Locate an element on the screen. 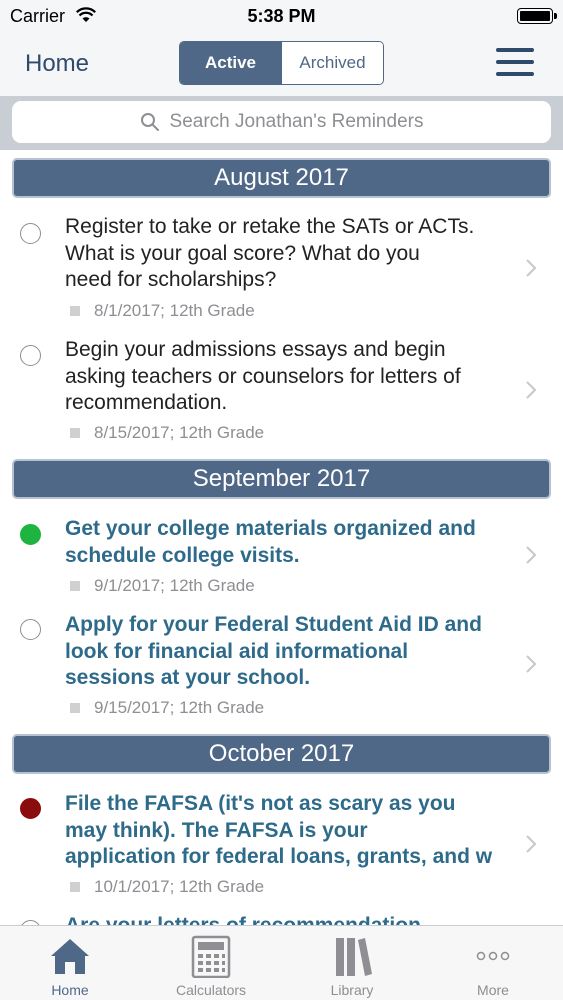 Image resolution: width=563 pixels, height=1000 pixels. tab-home: Home is located at coordinates (70, 963).